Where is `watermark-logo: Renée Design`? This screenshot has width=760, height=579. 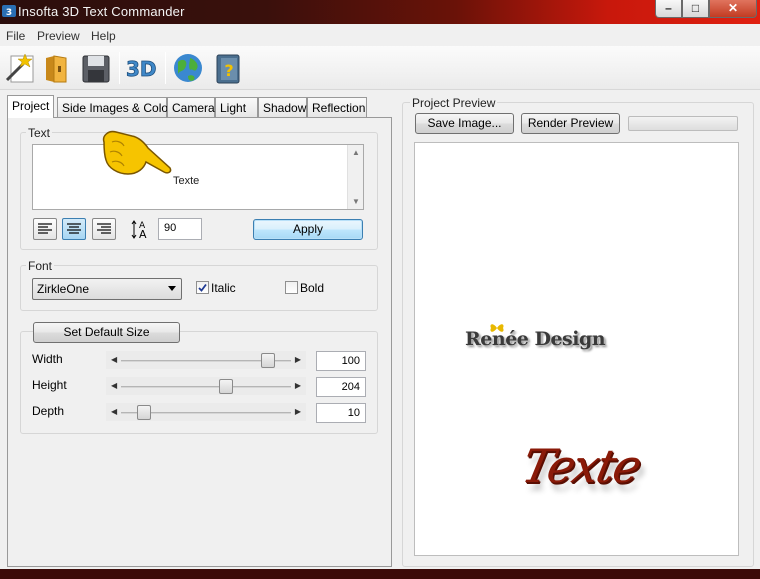
watermark-logo: Renée Design is located at coordinates (535, 337).